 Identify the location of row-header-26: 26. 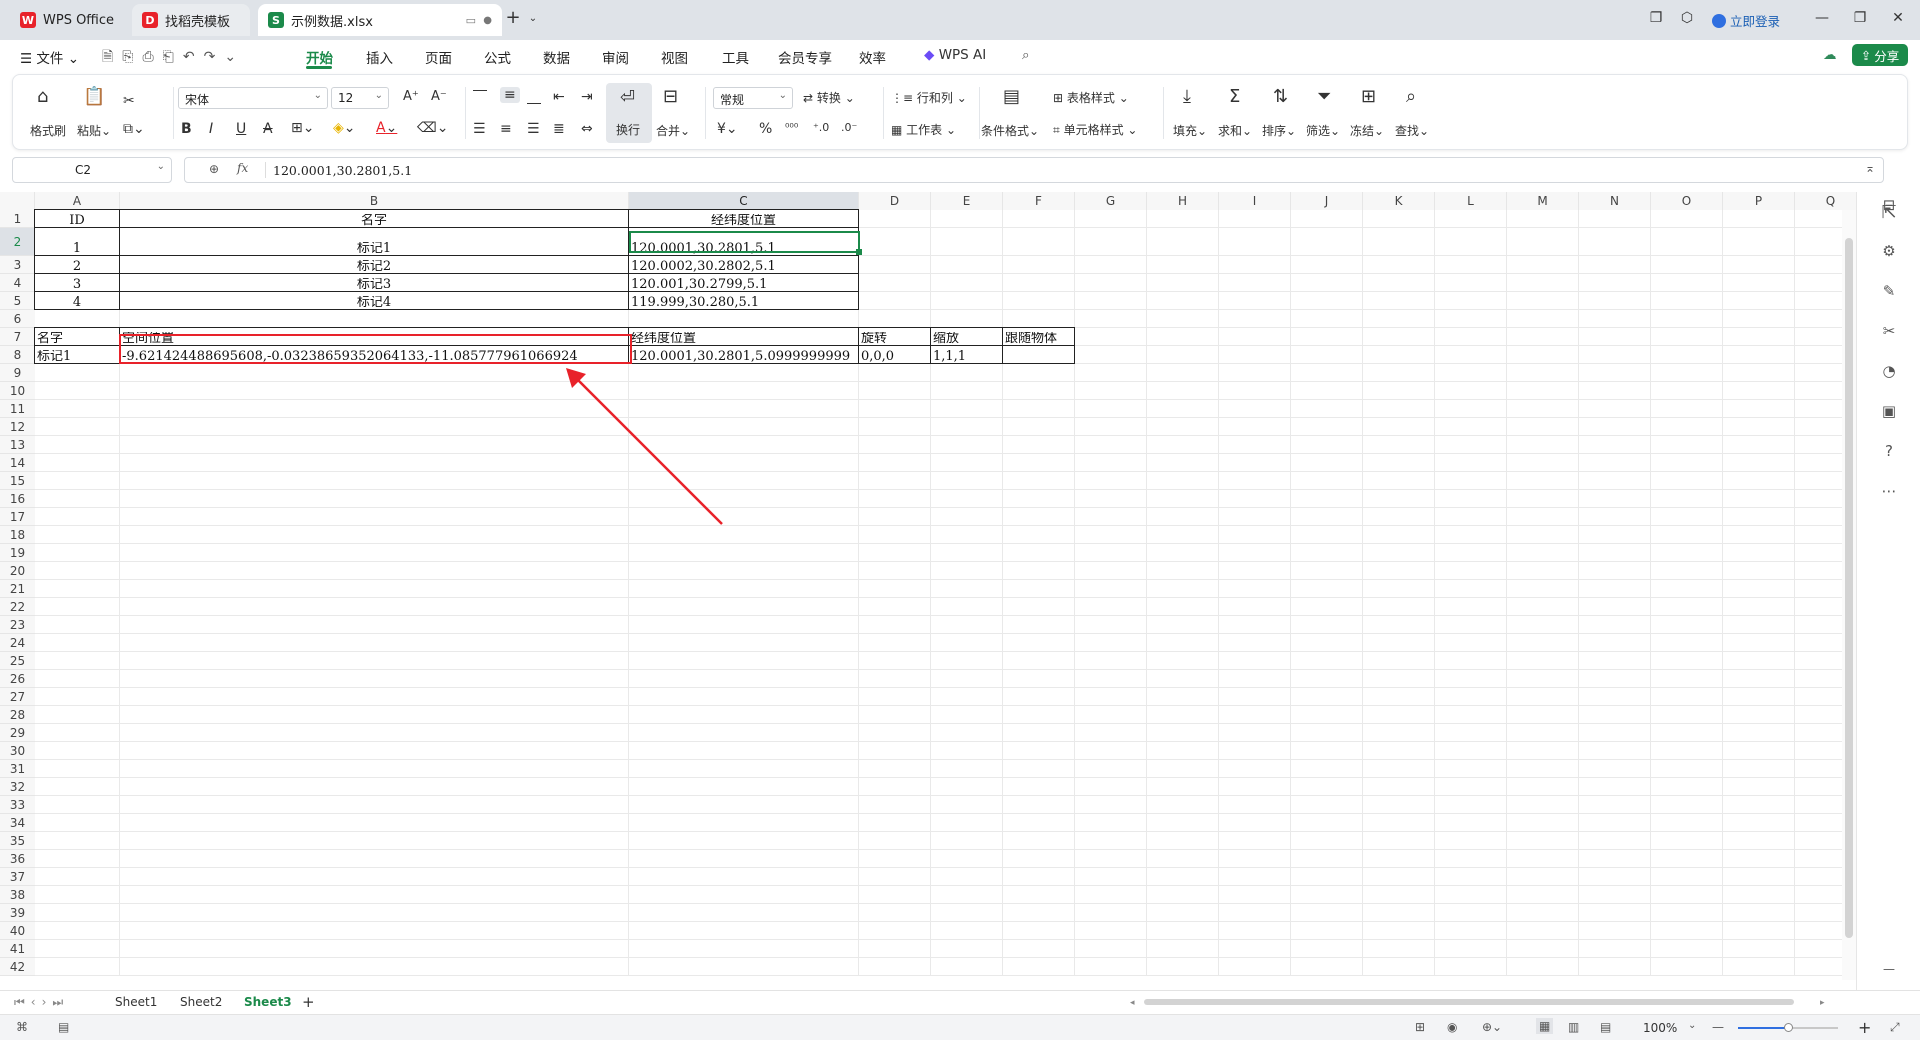
(17, 679).